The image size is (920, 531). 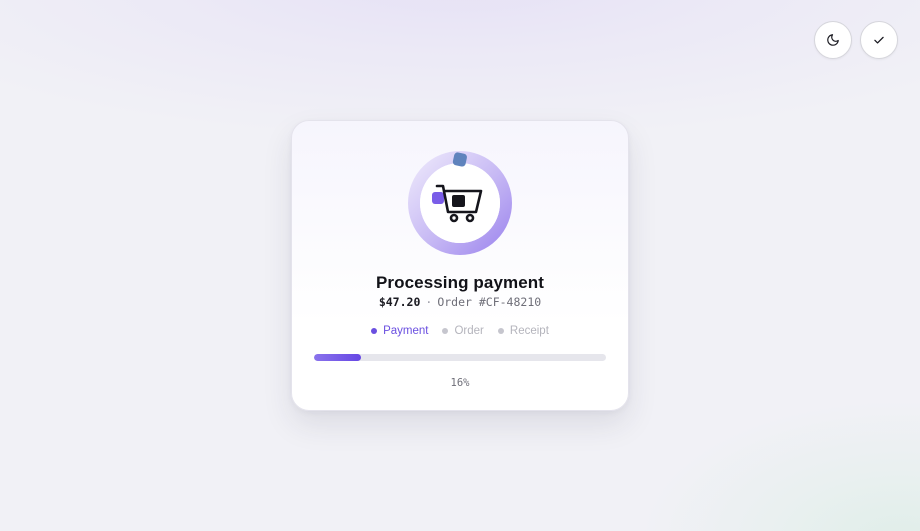 I want to click on order-summary: $47.20 · Order #CF-48210, so click(x=460, y=302).